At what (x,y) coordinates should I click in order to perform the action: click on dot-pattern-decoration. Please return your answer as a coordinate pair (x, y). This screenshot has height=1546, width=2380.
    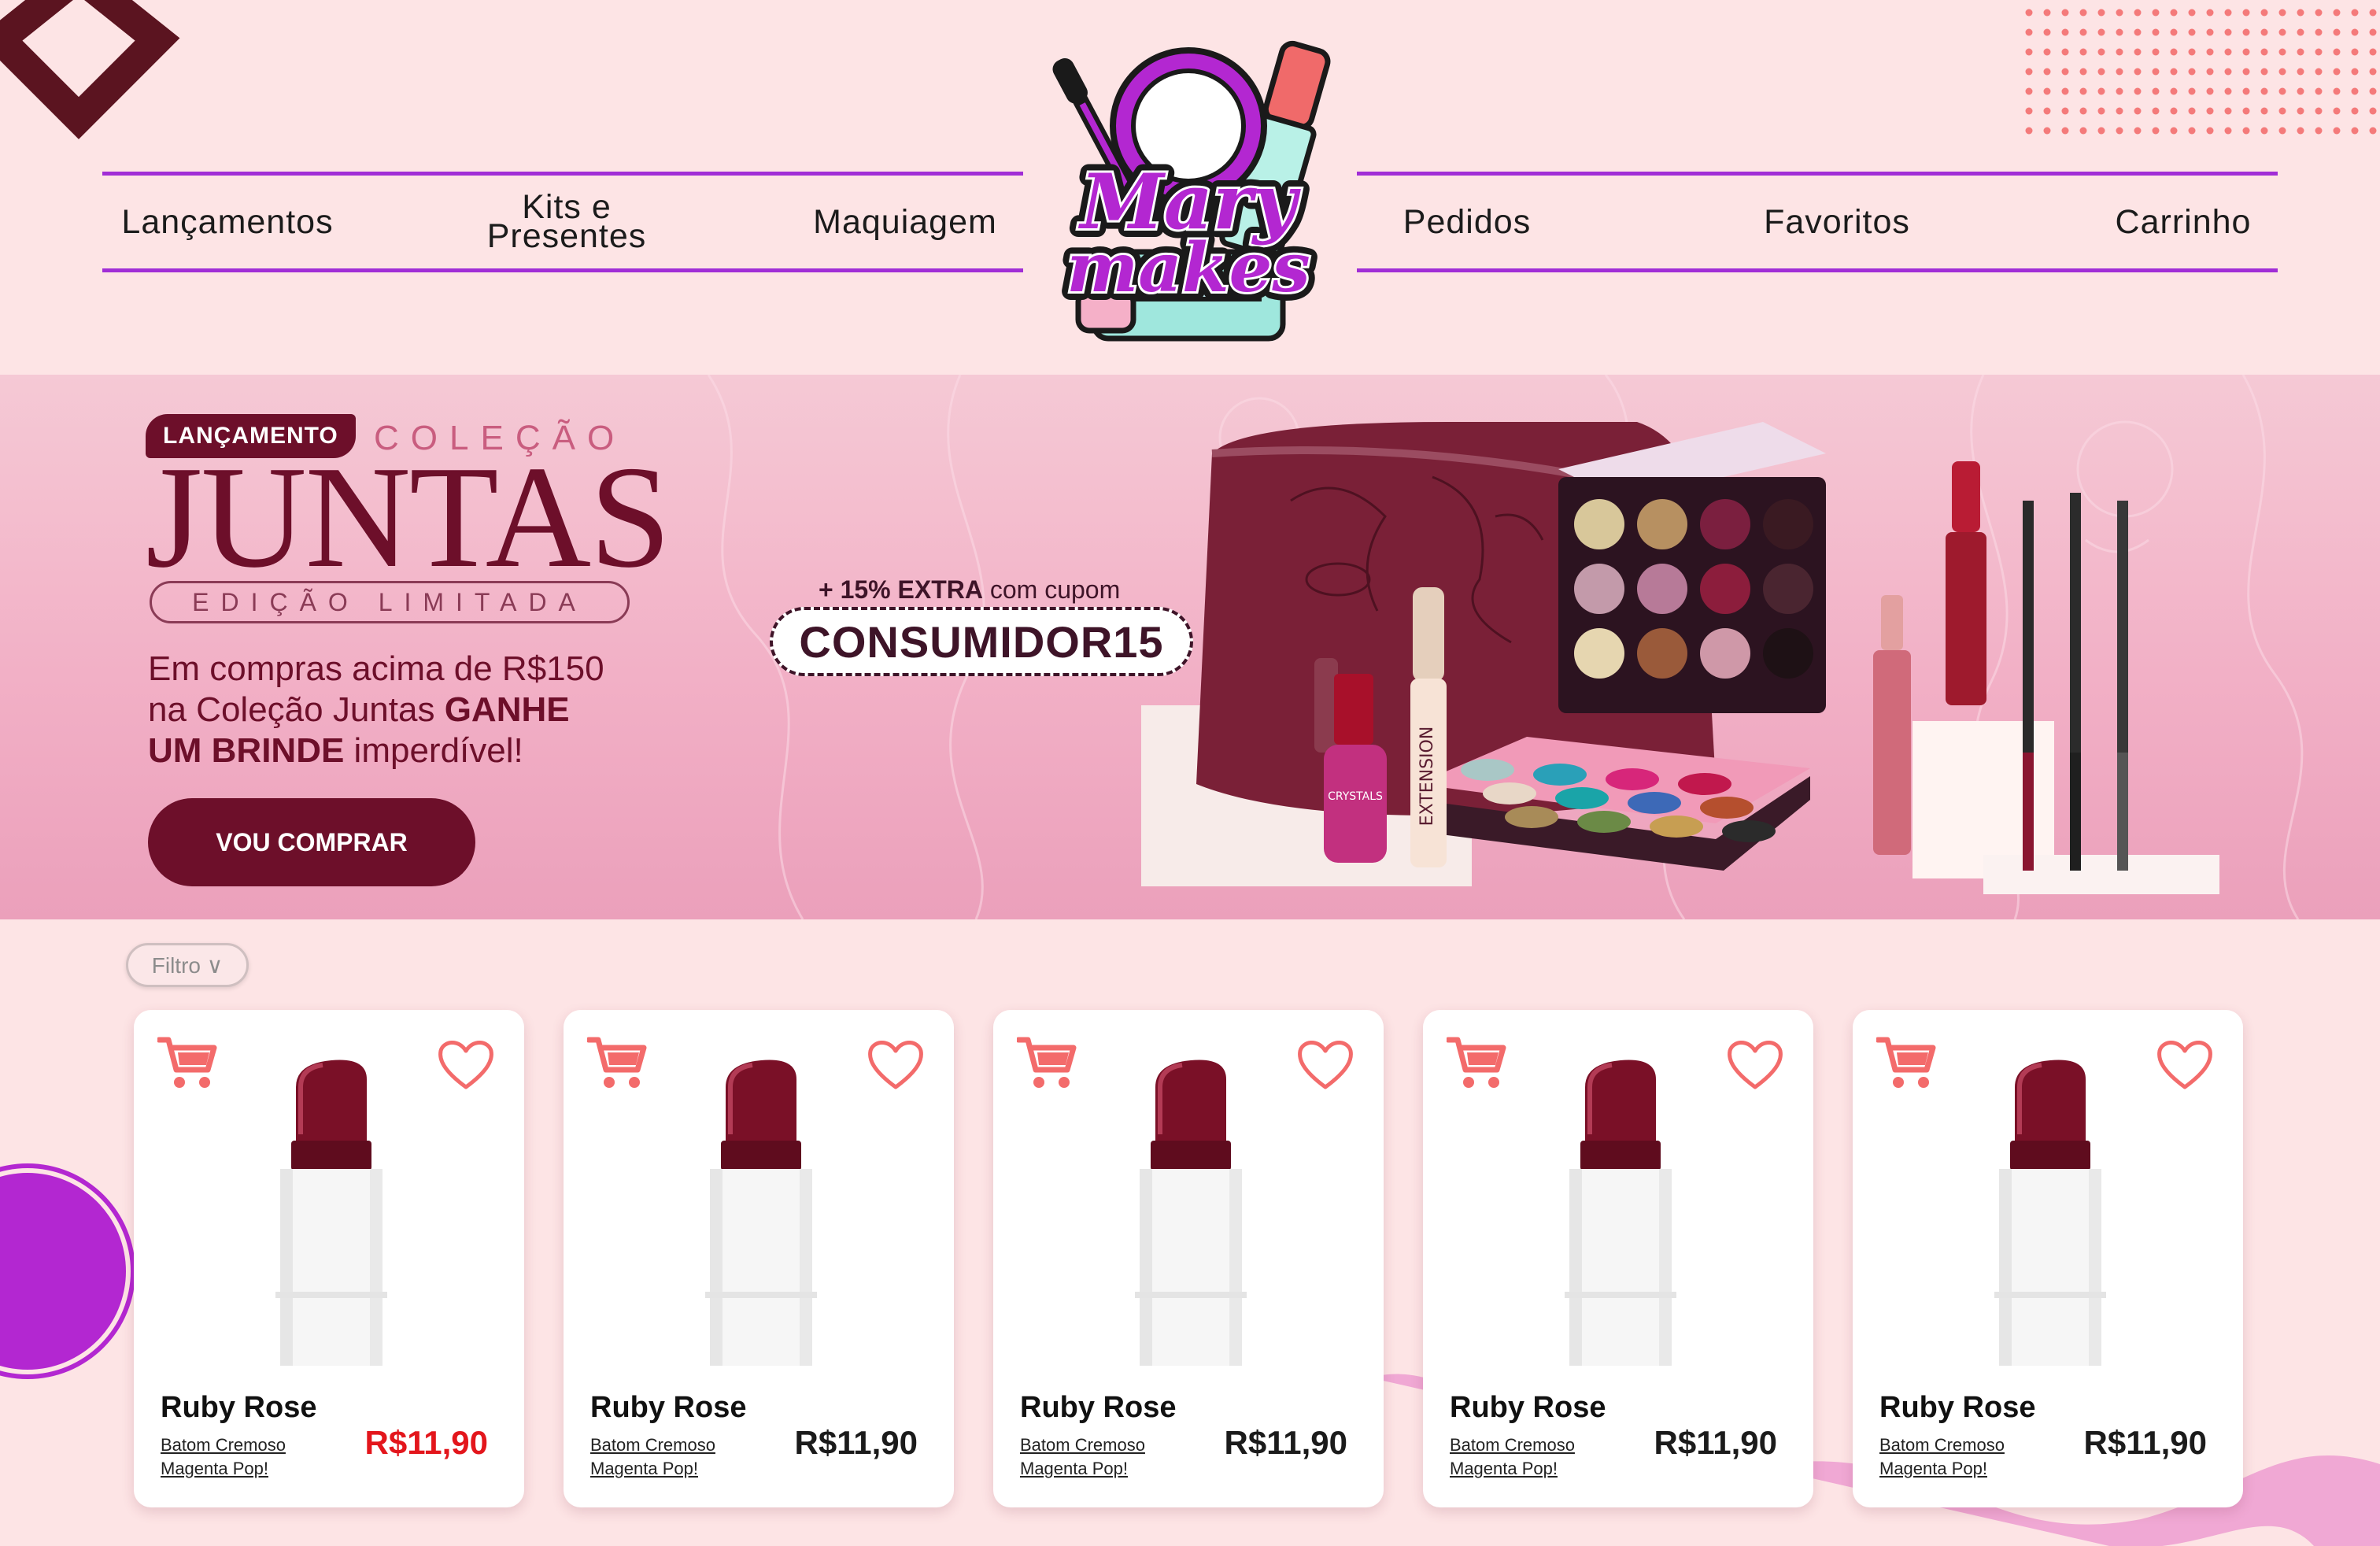
    Looking at the image, I should click on (2201, 72).